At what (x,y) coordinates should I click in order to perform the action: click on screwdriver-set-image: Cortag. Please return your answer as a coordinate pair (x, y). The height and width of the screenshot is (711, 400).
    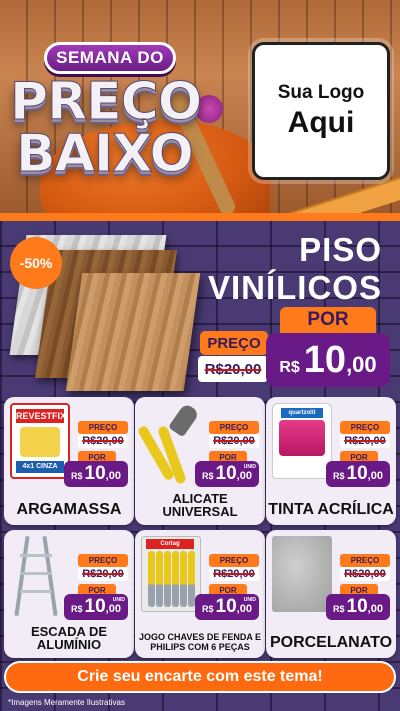
    Looking at the image, I should click on (171, 574).